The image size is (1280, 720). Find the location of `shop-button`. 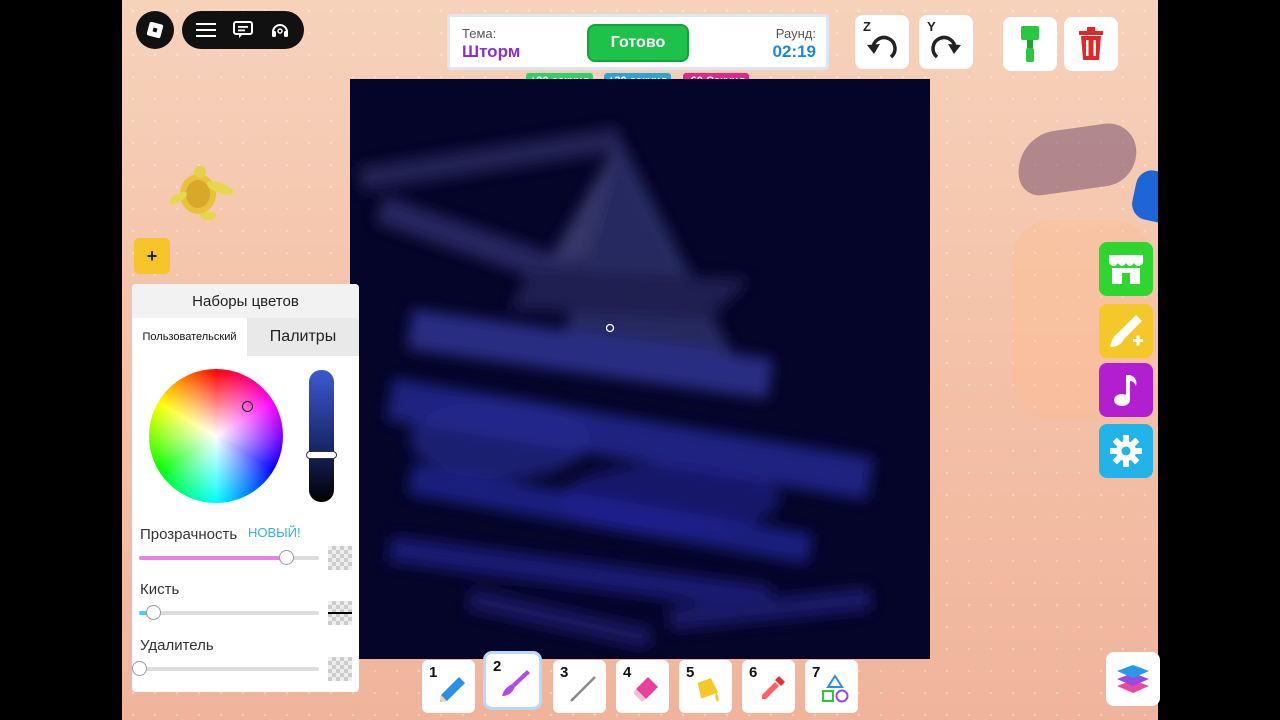

shop-button is located at coordinates (1126, 269).